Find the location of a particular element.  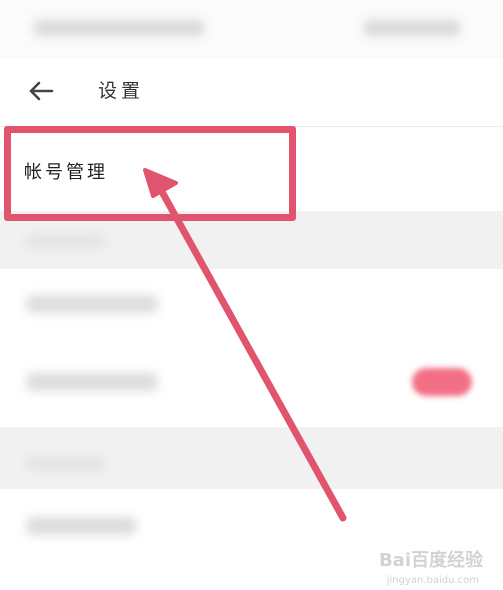

top-bar: 设置 is located at coordinates (251, 92).